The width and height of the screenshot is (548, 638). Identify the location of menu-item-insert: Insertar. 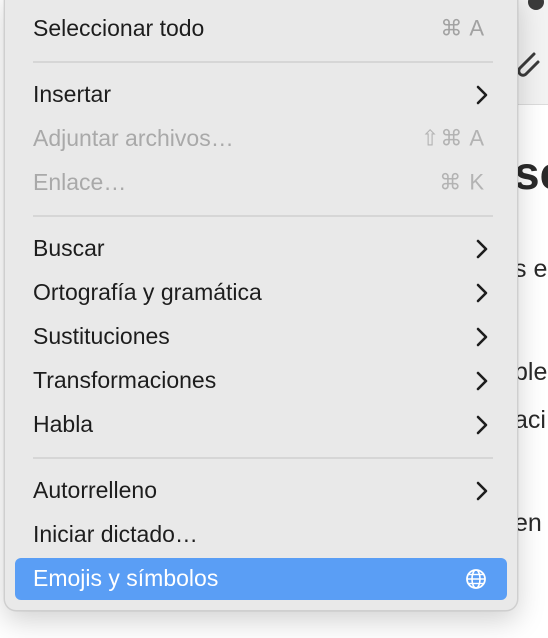
(261, 95).